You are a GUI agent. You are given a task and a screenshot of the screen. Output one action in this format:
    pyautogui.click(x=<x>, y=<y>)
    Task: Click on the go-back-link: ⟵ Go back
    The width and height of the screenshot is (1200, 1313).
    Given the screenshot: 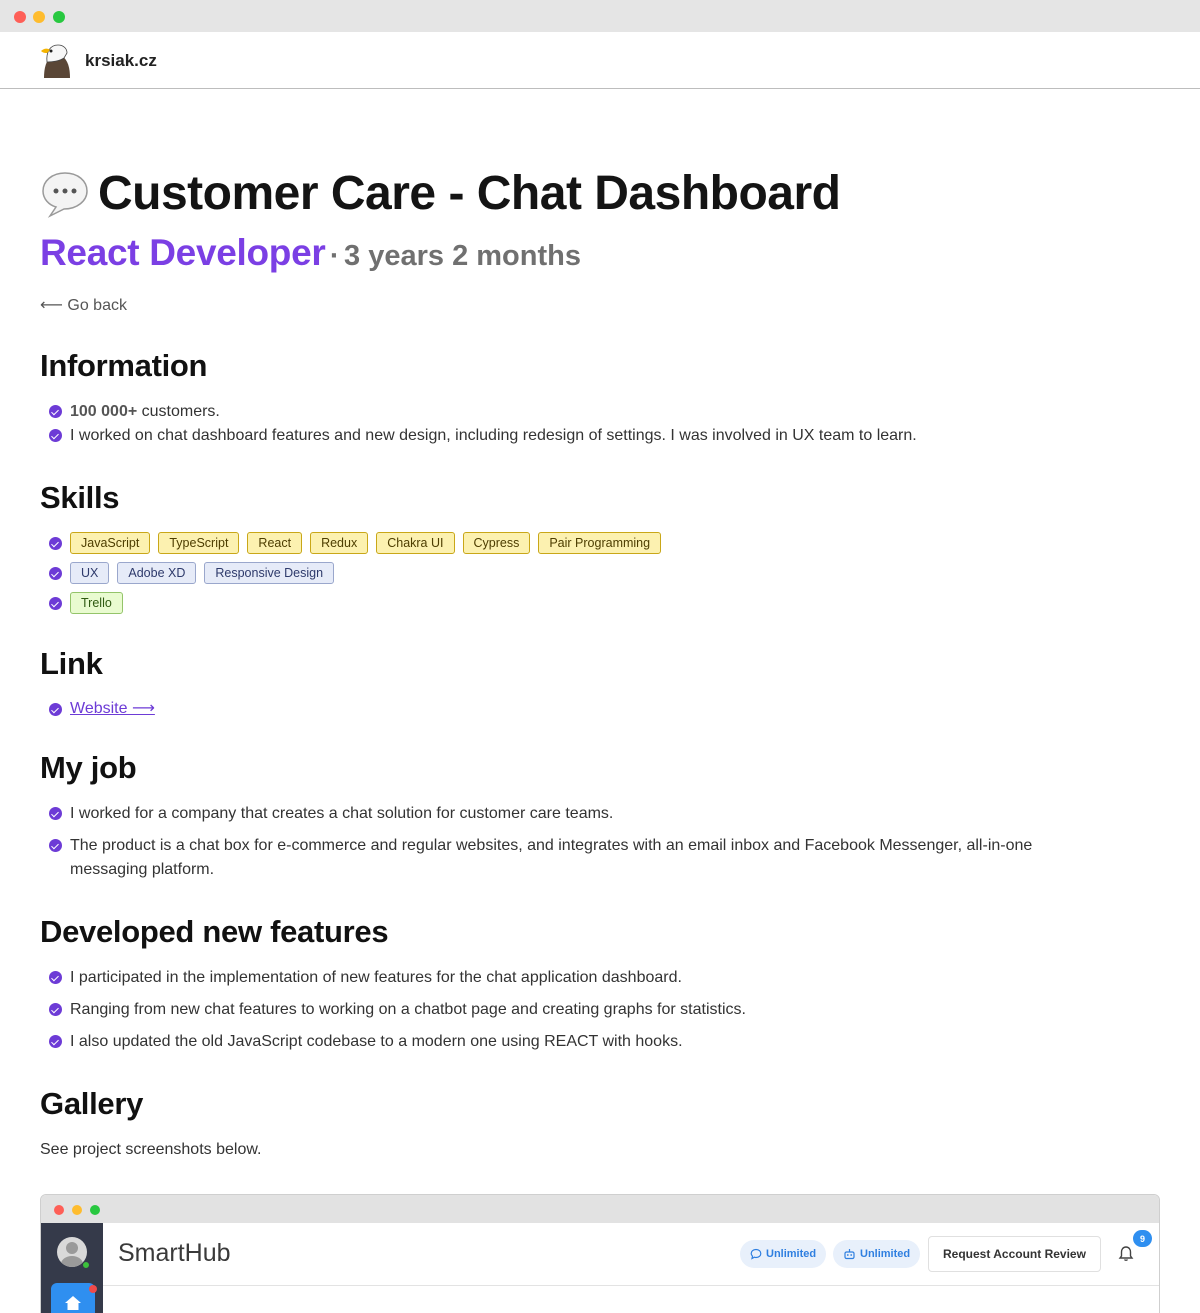 What is the action you would take?
    pyautogui.click(x=83, y=305)
    